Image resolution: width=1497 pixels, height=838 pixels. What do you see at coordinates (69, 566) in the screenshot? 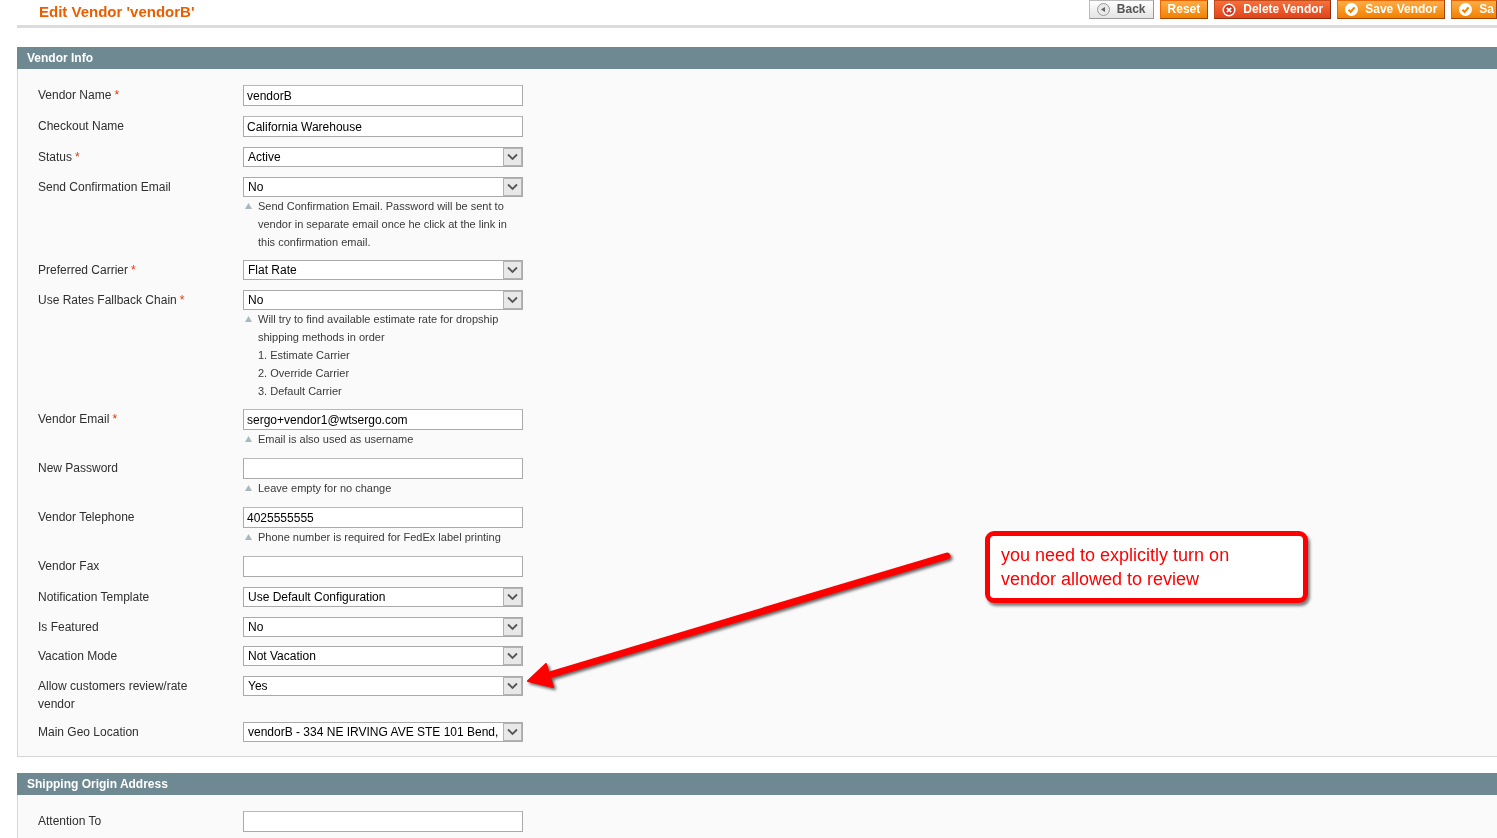
I see `field-label: Vendor Fax` at bounding box center [69, 566].